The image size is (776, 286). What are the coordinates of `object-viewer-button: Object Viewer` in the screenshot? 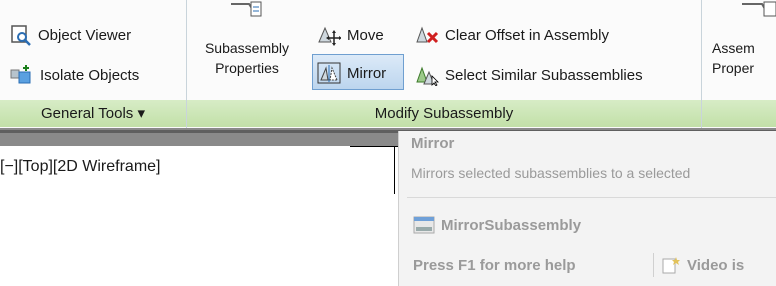 It's located at (70, 35).